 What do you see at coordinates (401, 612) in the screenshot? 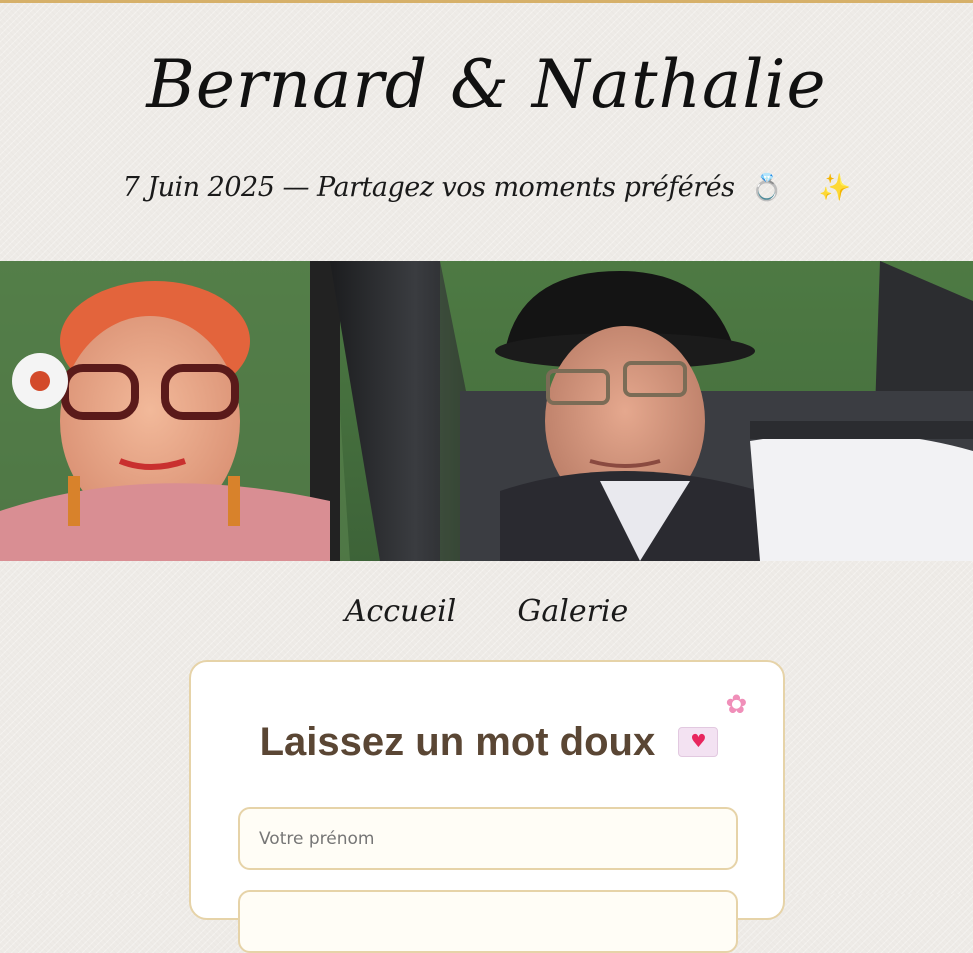
I see `nav-link-accueil: Accueil` at bounding box center [401, 612].